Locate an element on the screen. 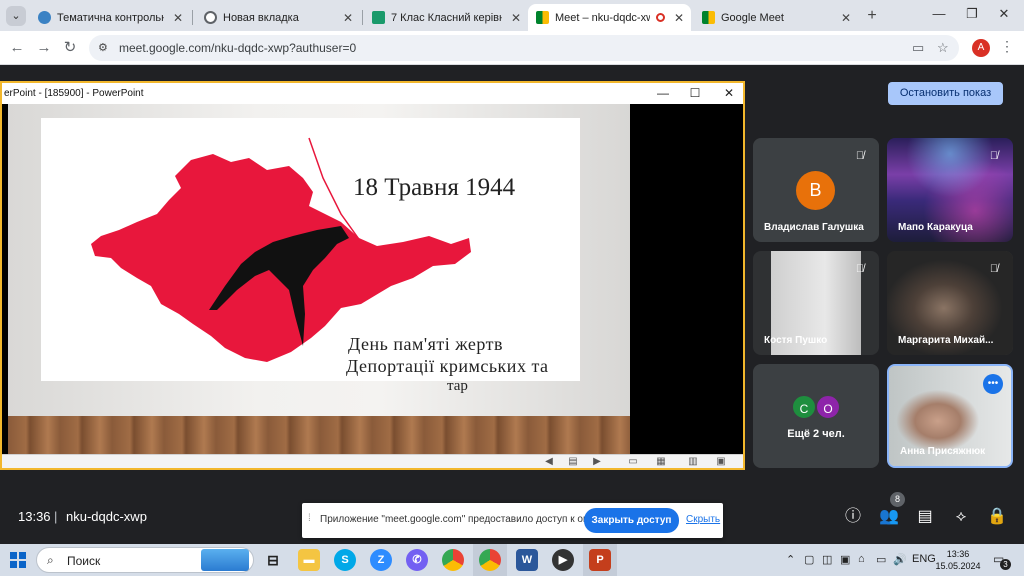  word-icon: W is located at coordinates (527, 560).